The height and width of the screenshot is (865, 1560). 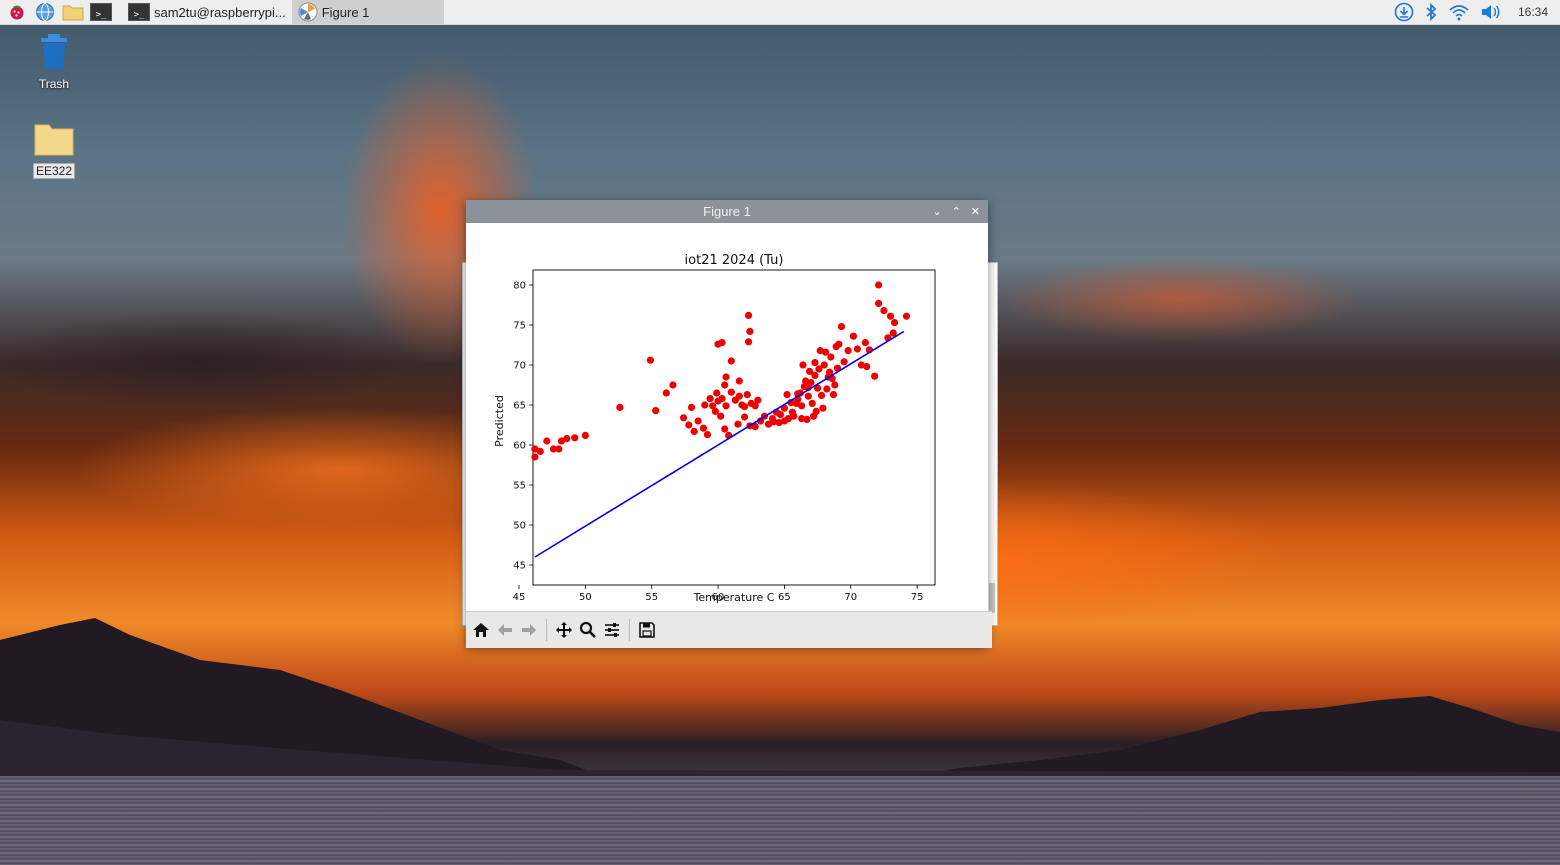 I want to click on lake-water, so click(x=780, y=820).